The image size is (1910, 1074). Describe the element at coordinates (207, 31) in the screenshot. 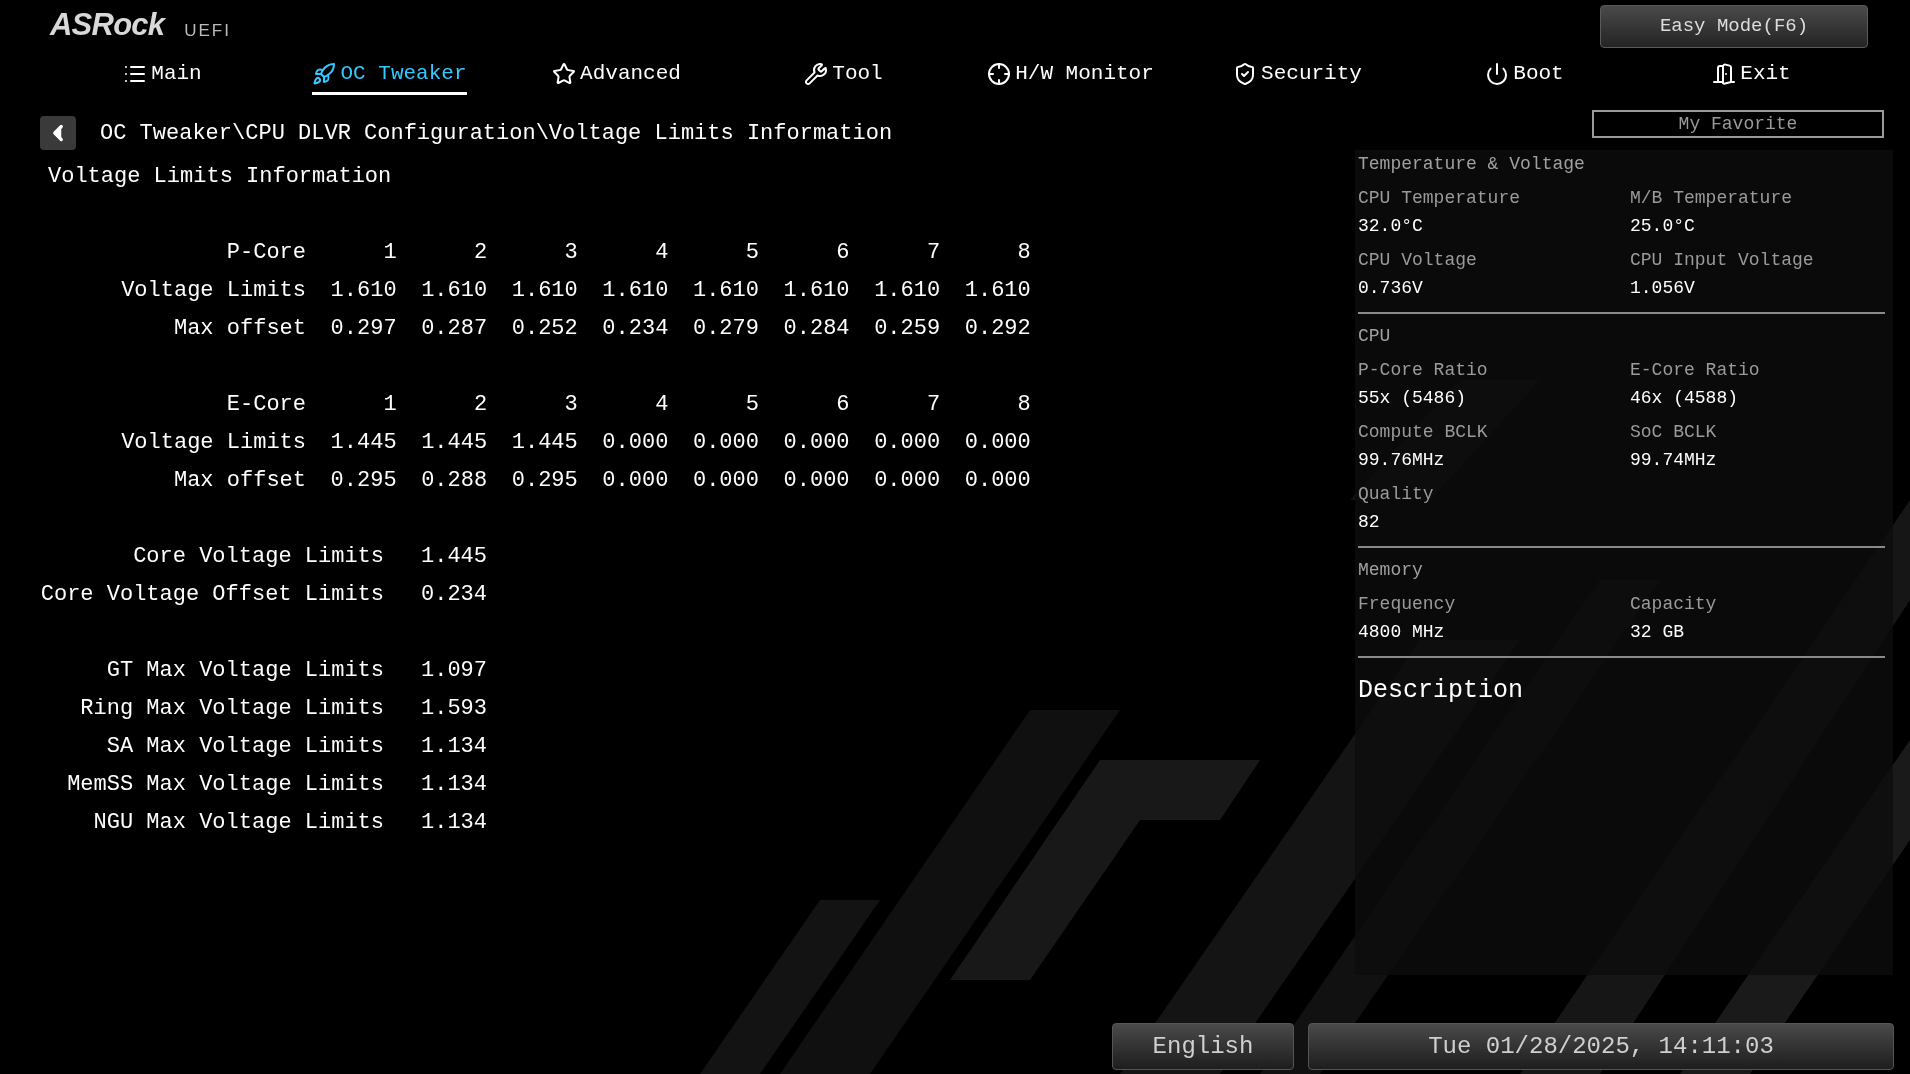

I see `logo-suffix: UEFI` at that location.